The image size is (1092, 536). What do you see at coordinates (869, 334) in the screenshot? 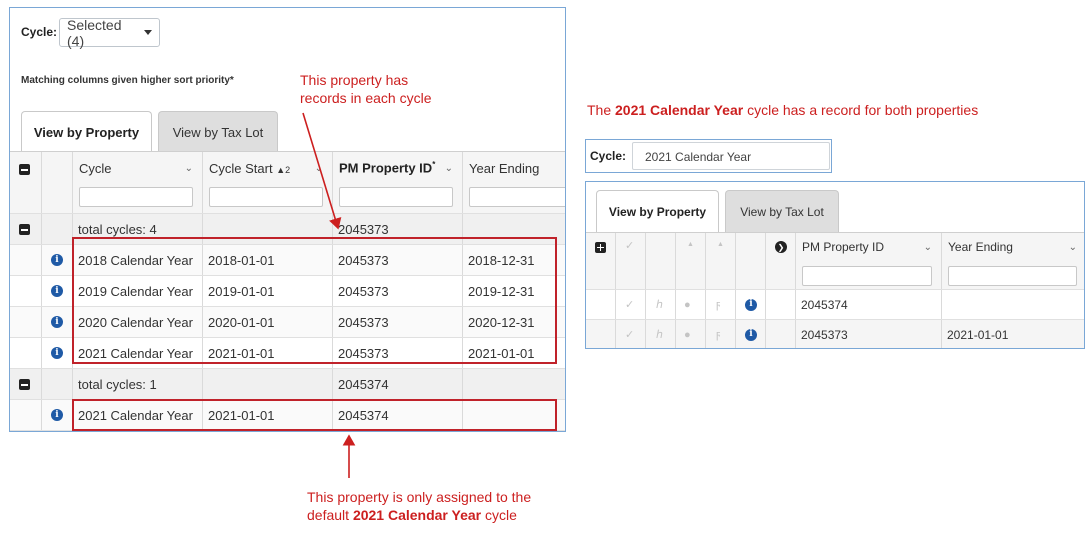
I see `cell-pm-id: 2045373` at bounding box center [869, 334].